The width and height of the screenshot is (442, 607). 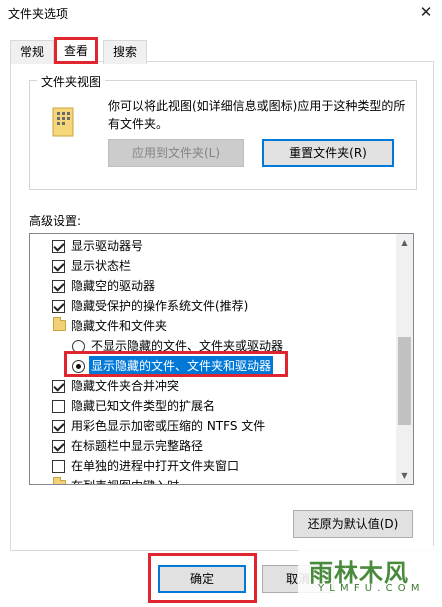 I want to click on list-item-label: 隐藏已知文件类型的扩展名, so click(x=143, y=406).